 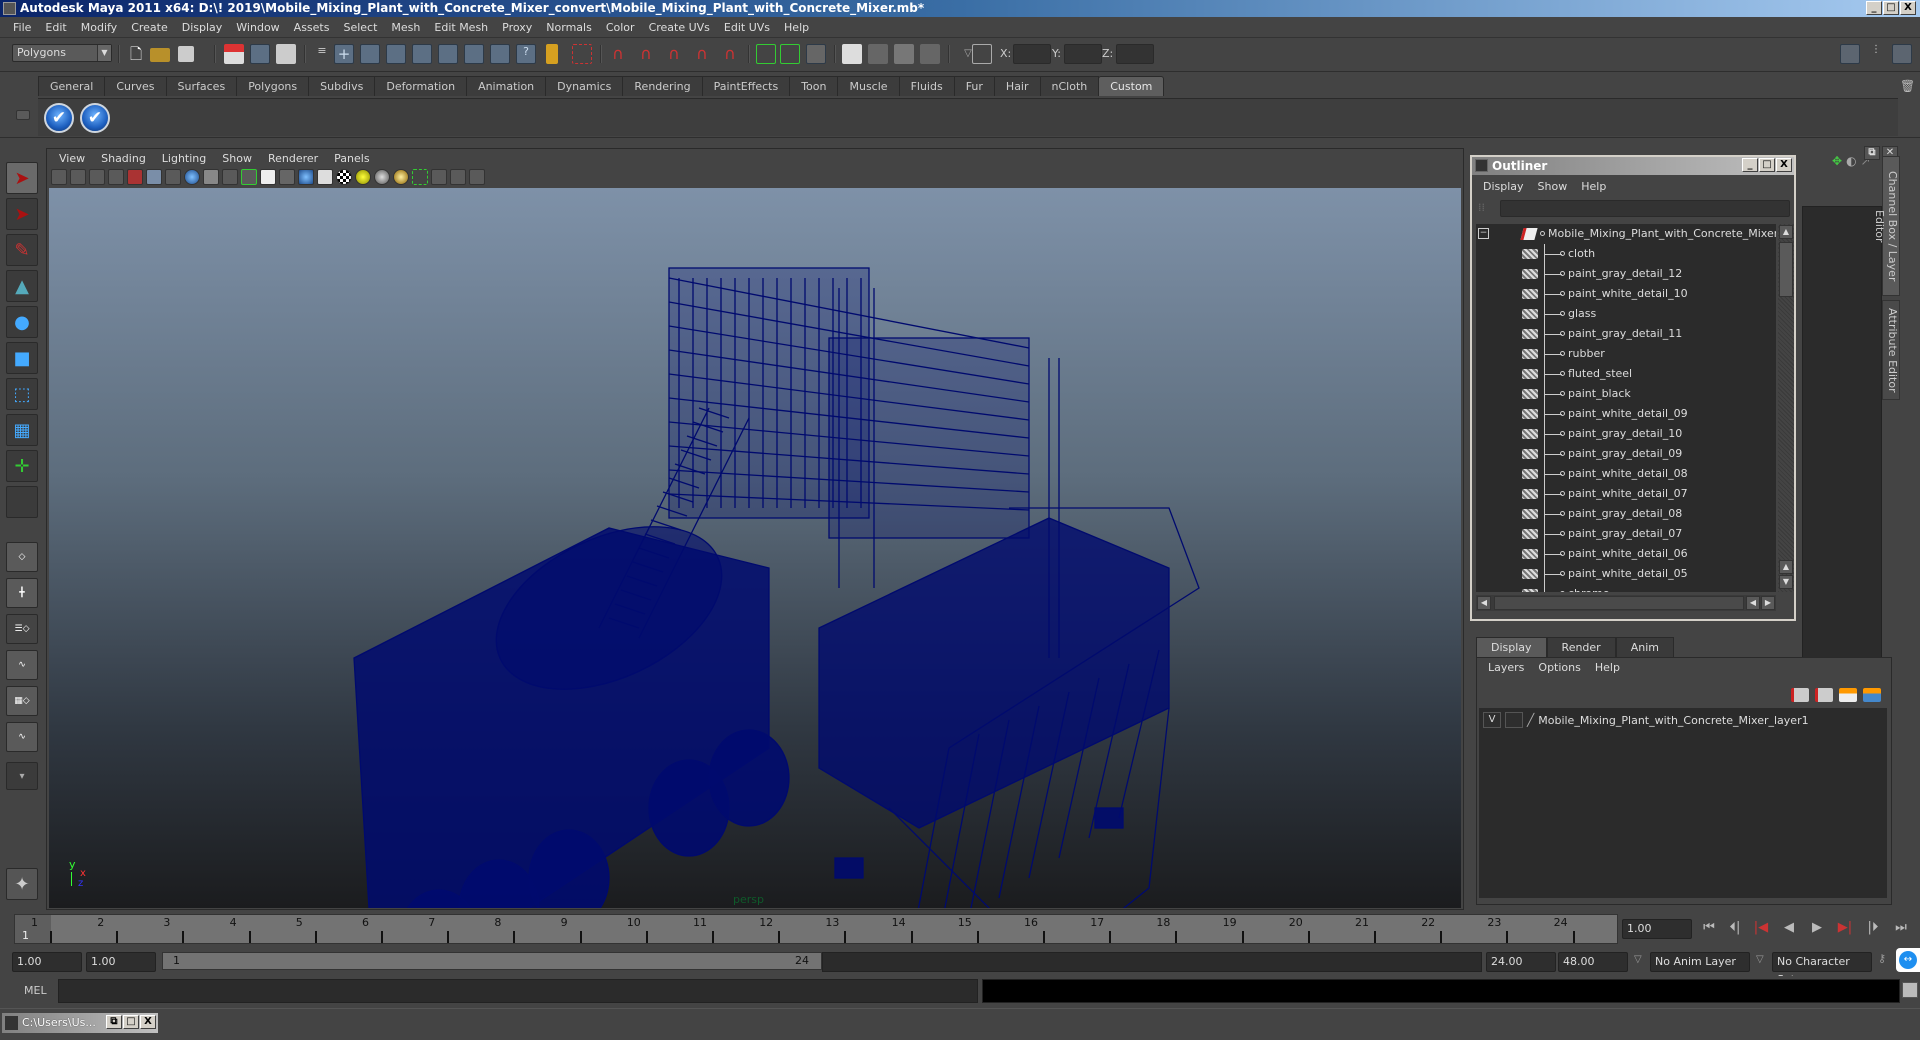 I want to click on playback-start-field: 1.00, so click(x=121, y=962).